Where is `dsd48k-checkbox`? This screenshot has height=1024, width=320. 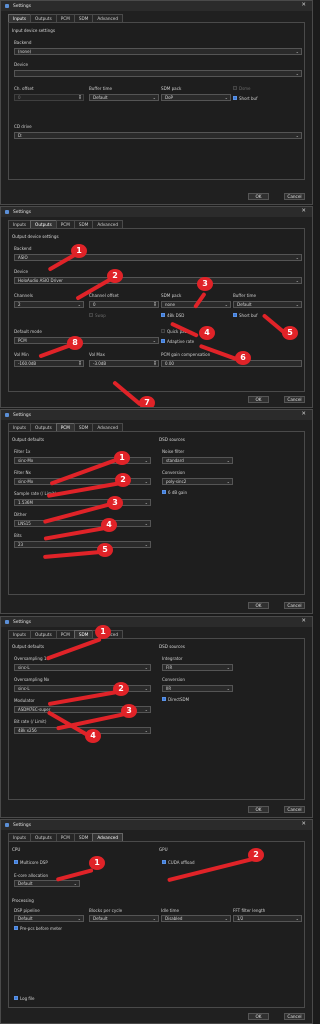 dsd48k-checkbox is located at coordinates (163, 315).